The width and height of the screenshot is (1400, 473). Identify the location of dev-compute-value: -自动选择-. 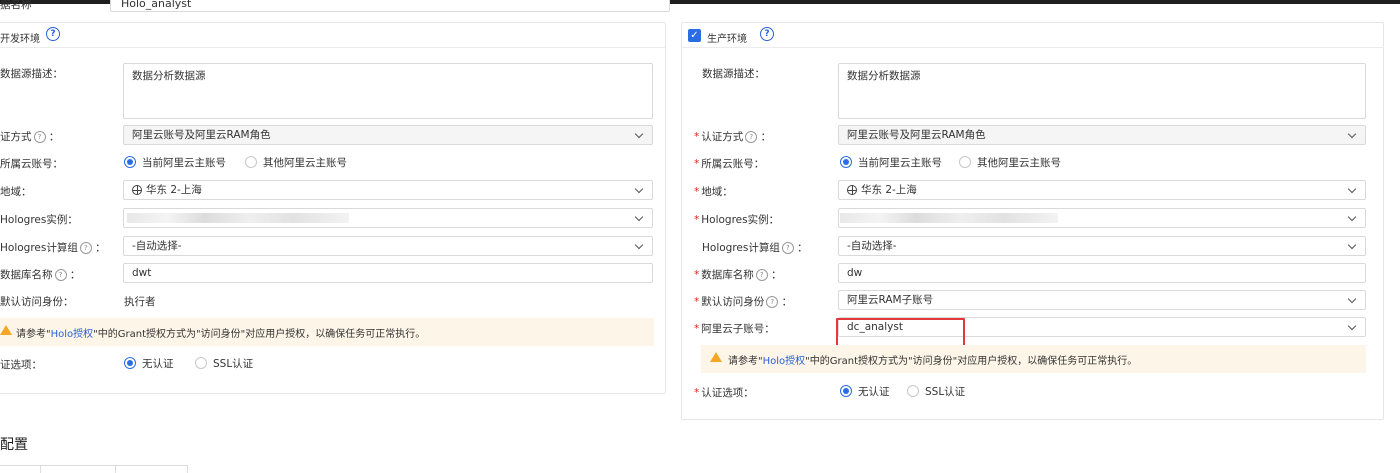
(157, 246).